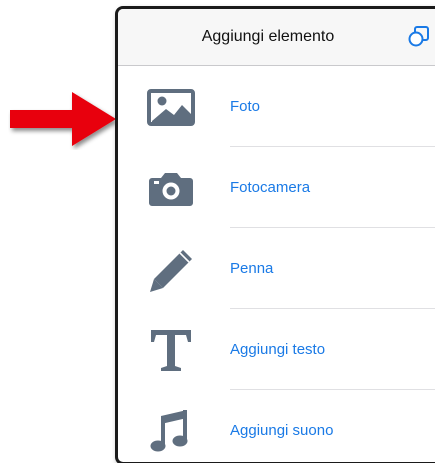 The width and height of the screenshot is (435, 463). Describe the element at coordinates (63, 119) in the screenshot. I see `red-arrow-annotation` at that location.